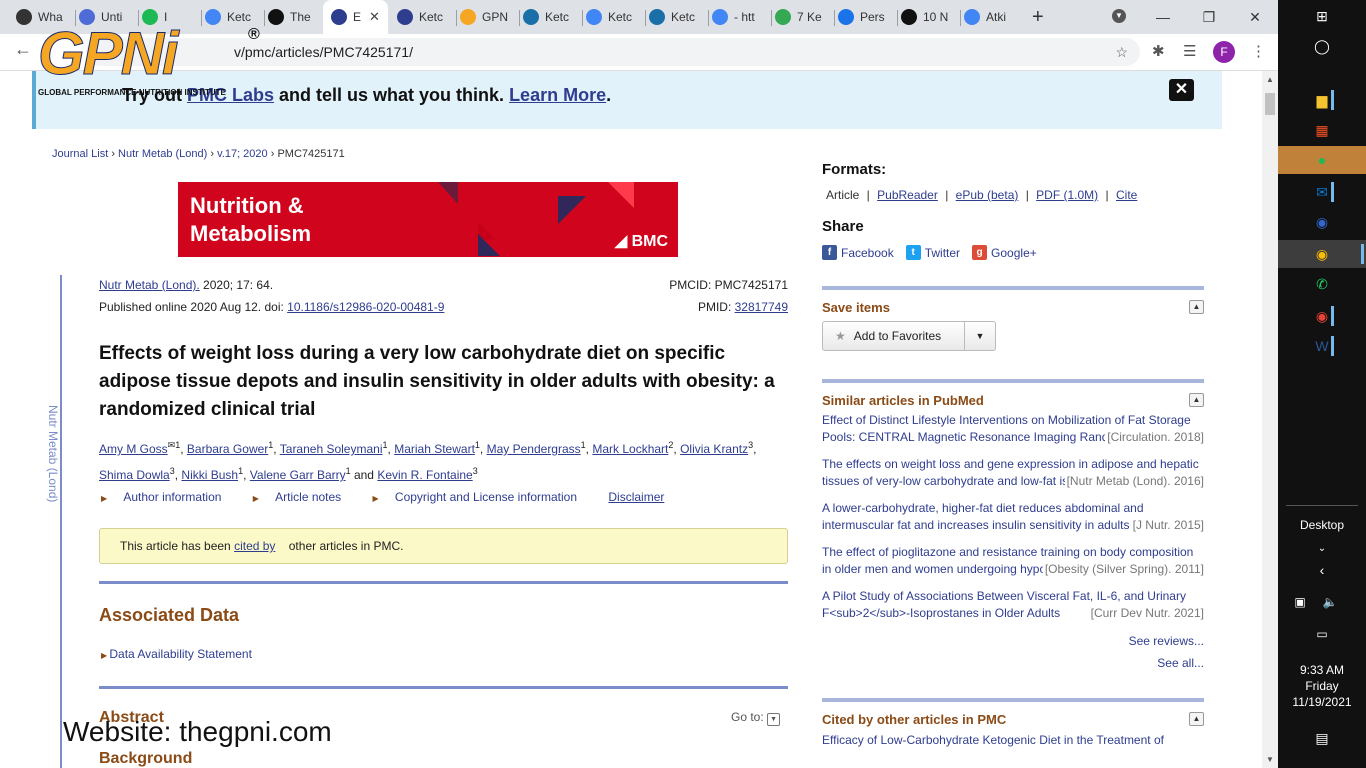 This screenshot has width=1366, height=768. I want to click on profile-avatar: F, so click(1224, 52).